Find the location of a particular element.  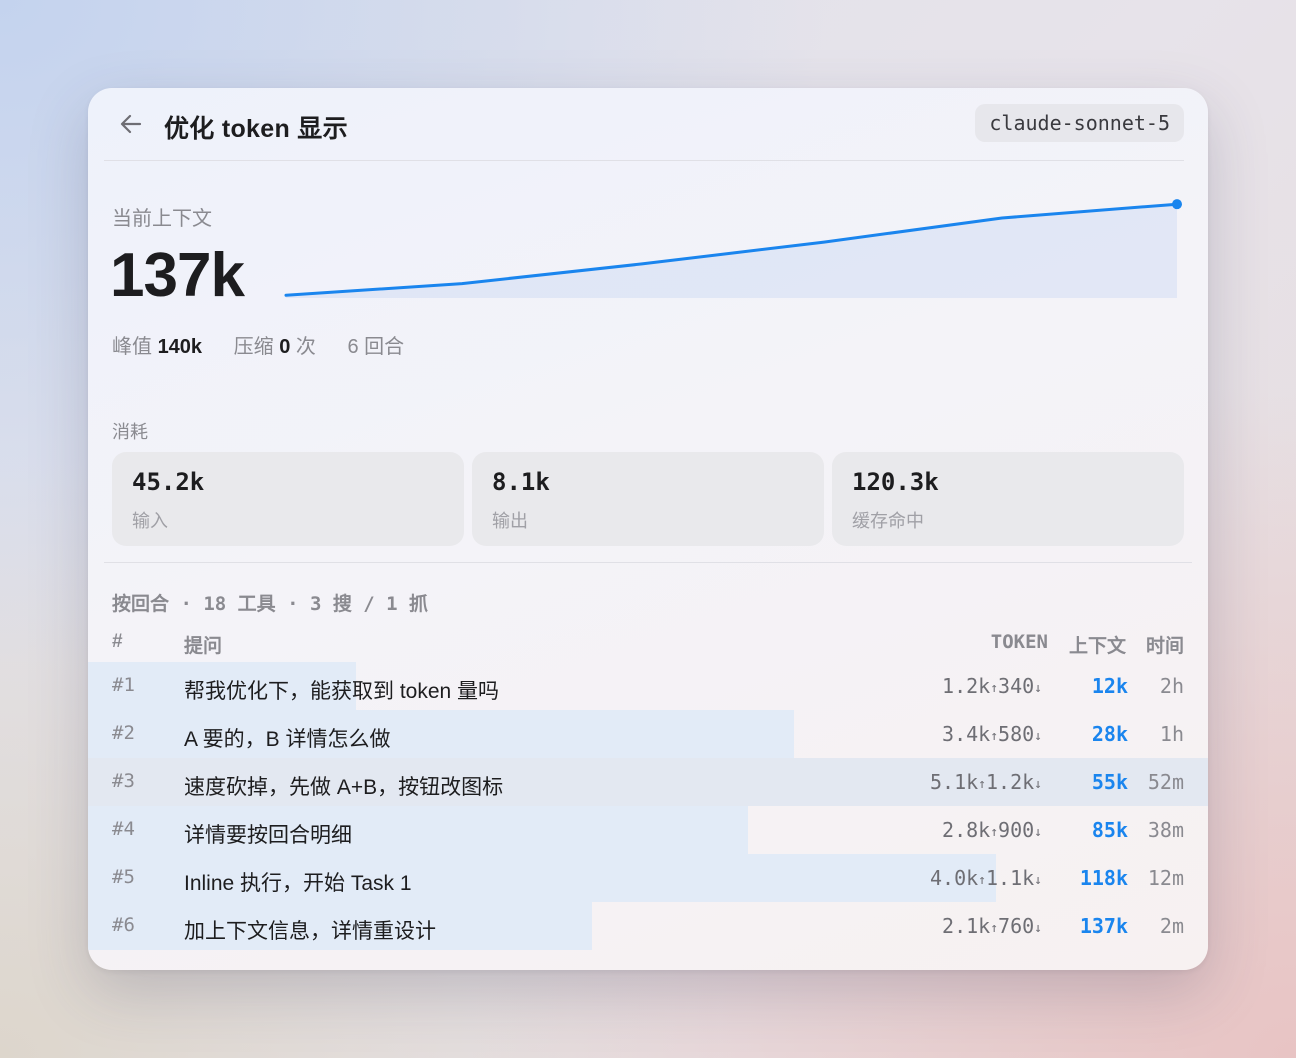

row-token: 5.1k↑1.2k↓ is located at coordinates (986, 782).